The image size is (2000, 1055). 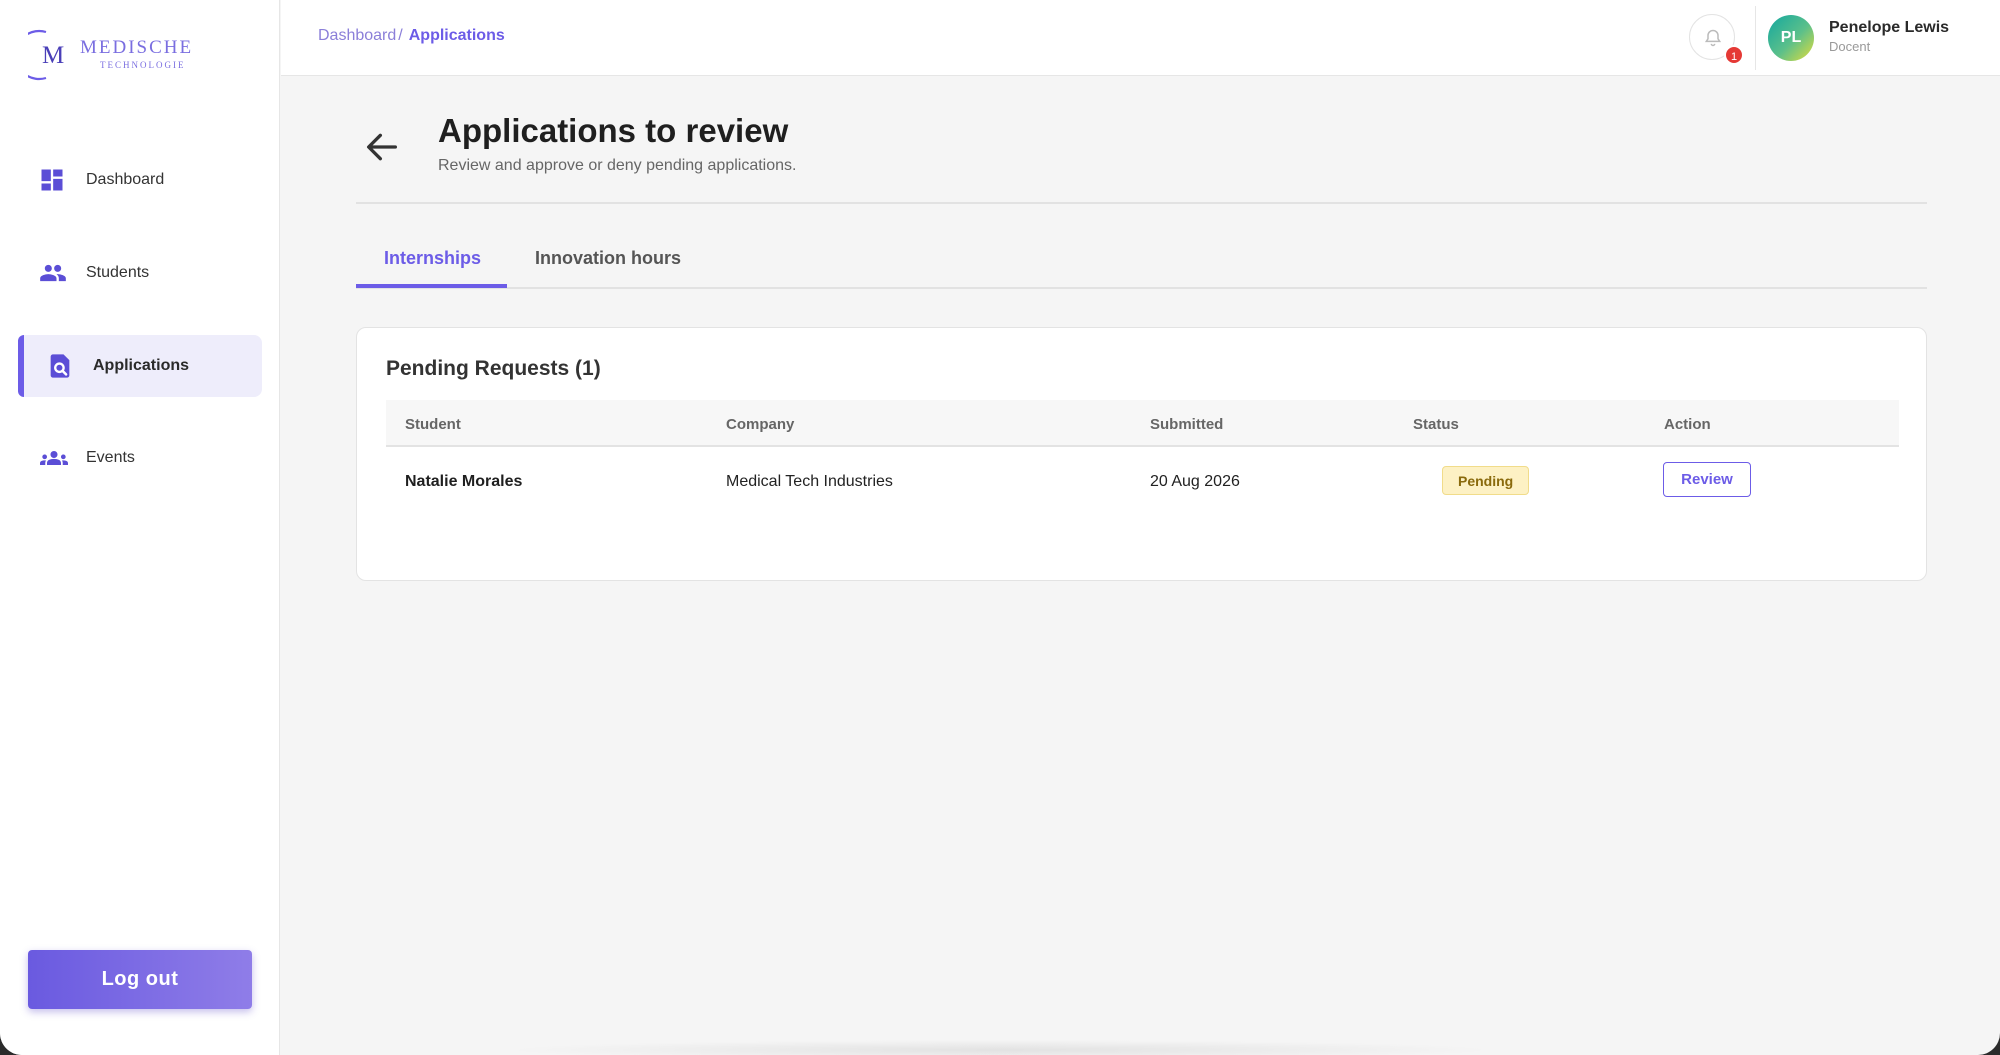 What do you see at coordinates (140, 458) in the screenshot?
I see `sidebar-item-events: Events` at bounding box center [140, 458].